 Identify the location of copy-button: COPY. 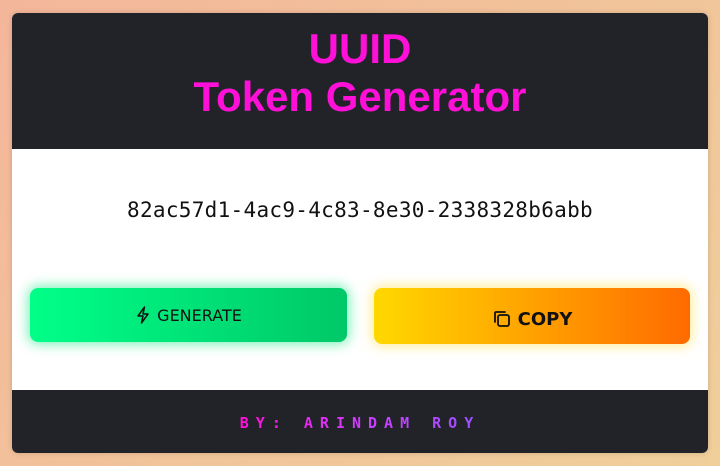
(532, 316).